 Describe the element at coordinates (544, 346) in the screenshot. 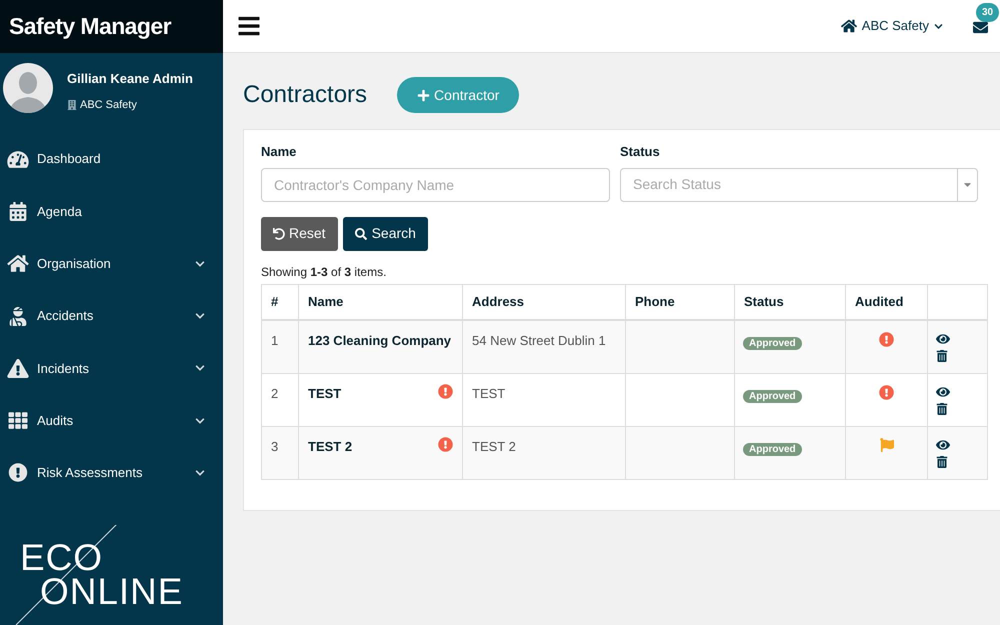

I see `table-cell: 54 New Street Dublin 1` at that location.